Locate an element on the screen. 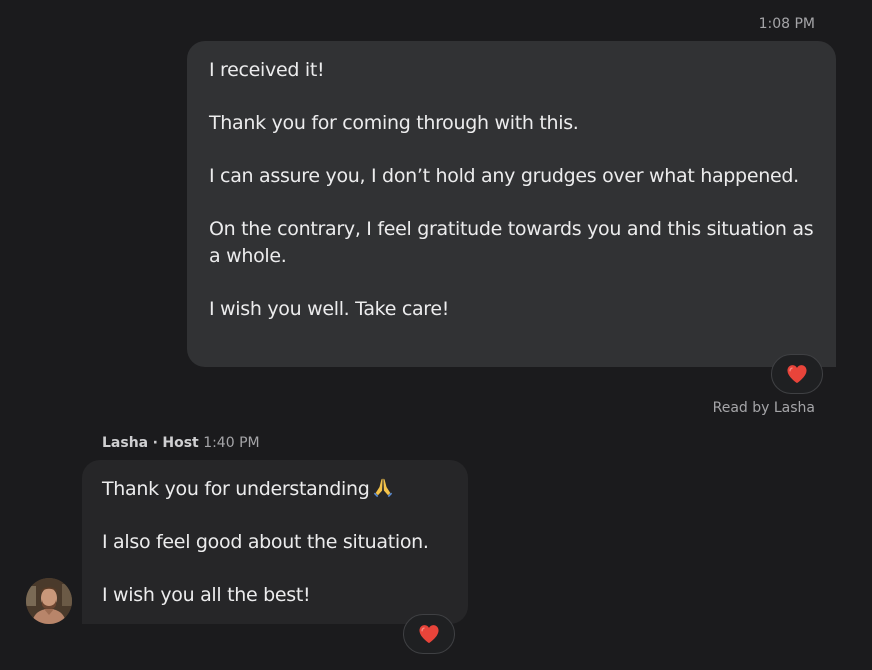 The height and width of the screenshot is (670, 872). read-receipt: Read by Lasha is located at coordinates (763, 408).